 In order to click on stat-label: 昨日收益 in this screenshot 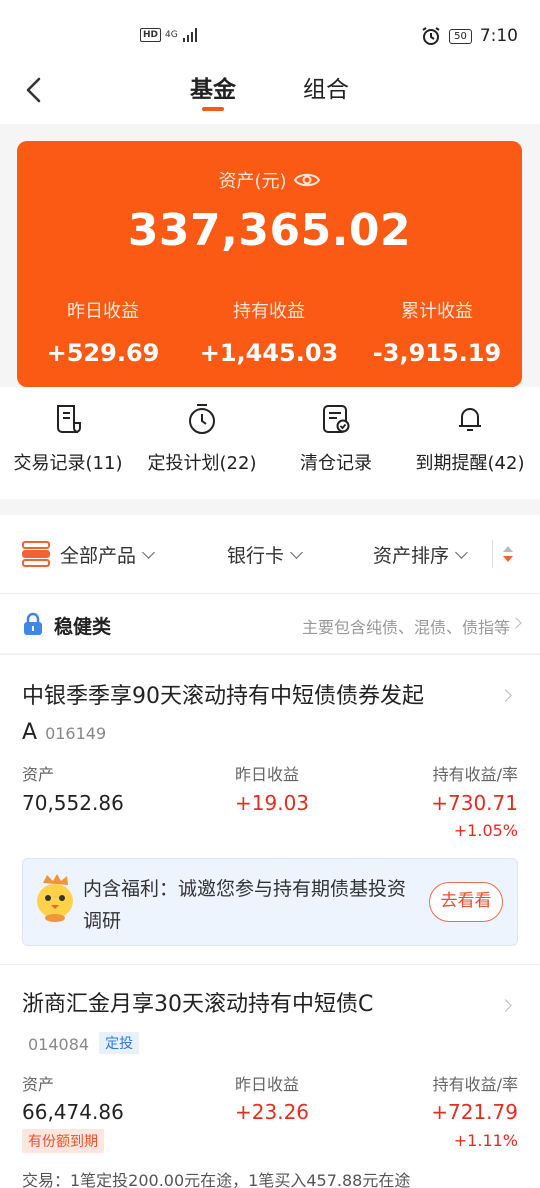, I will do `click(103, 311)`.